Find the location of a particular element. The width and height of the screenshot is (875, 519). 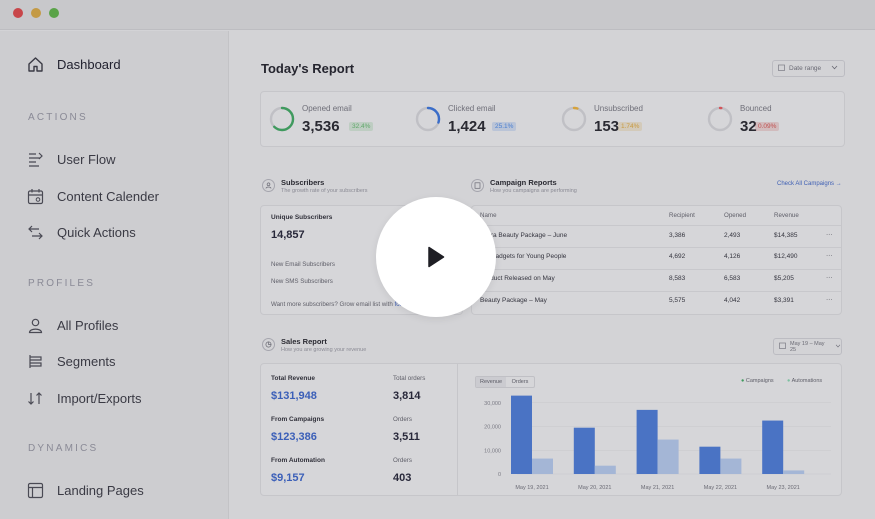

legend-label: Automations is located at coordinates (807, 381).